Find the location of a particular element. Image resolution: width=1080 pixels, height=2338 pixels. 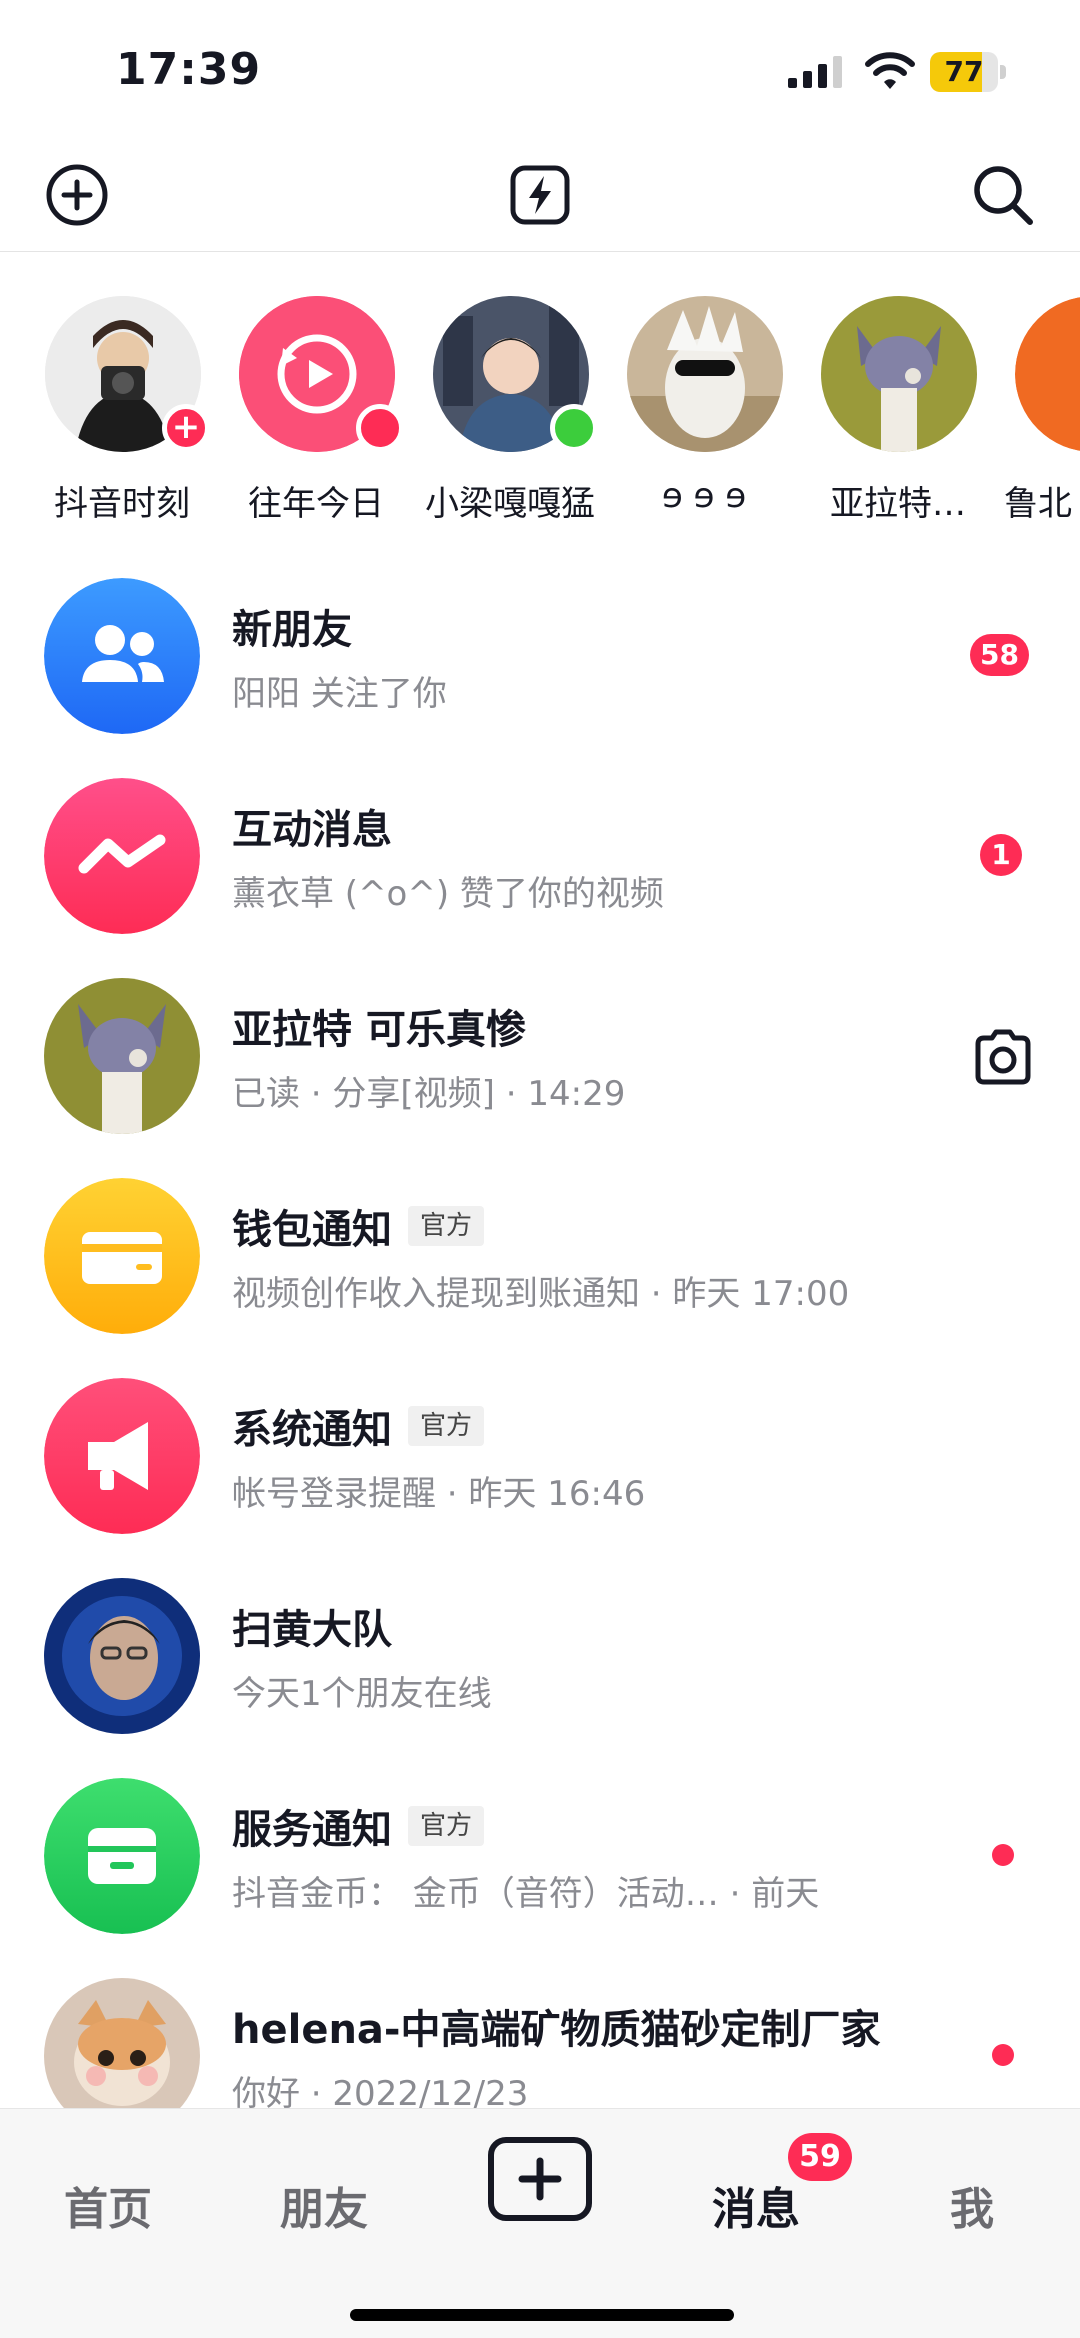

kitten-icon is located at coordinates (122, 2044).